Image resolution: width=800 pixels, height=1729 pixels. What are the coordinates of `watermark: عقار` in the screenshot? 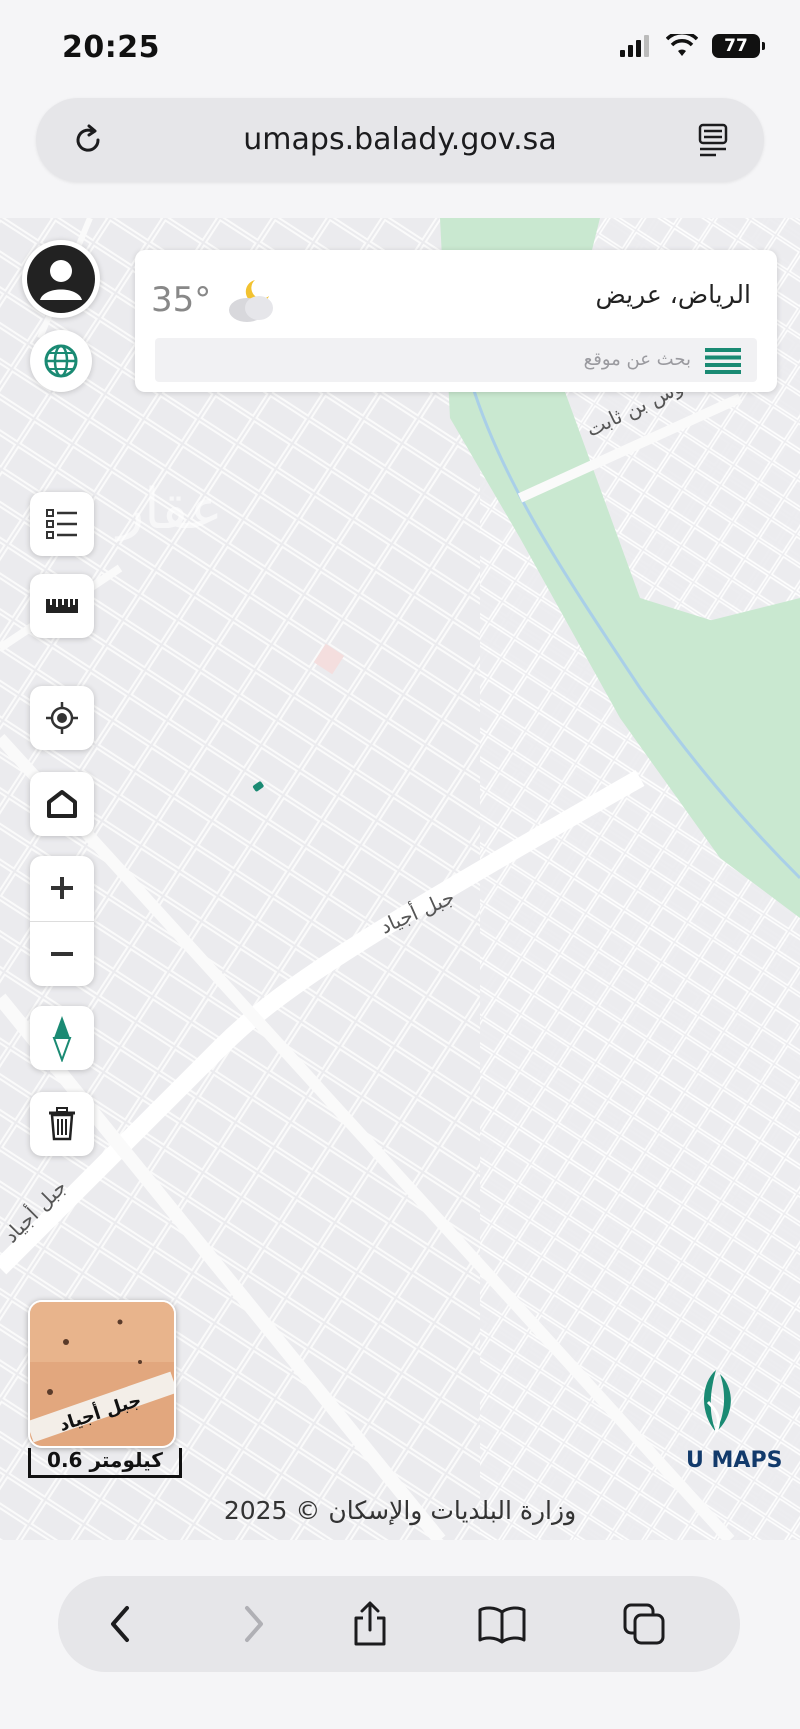 It's located at (168, 509).